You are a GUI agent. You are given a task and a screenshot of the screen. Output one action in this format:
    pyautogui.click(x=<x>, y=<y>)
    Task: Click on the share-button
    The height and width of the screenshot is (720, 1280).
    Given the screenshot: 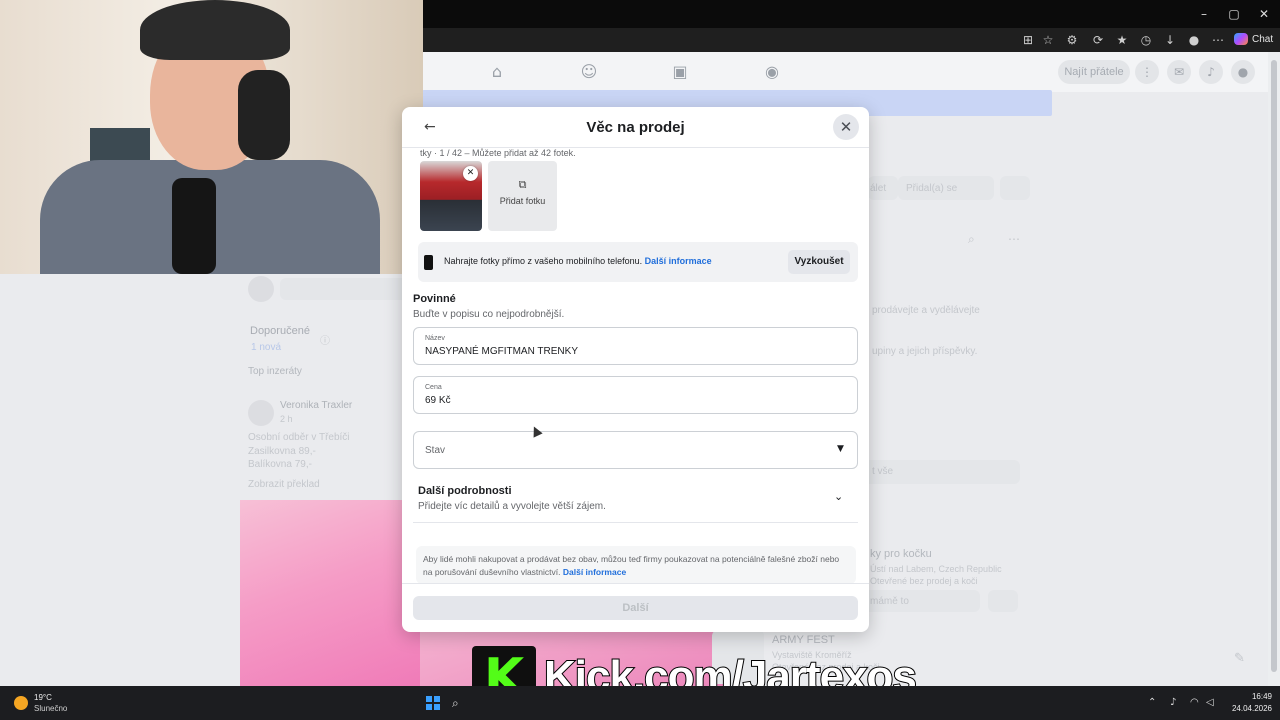 What is the action you would take?
    pyautogui.click(x=1003, y=601)
    